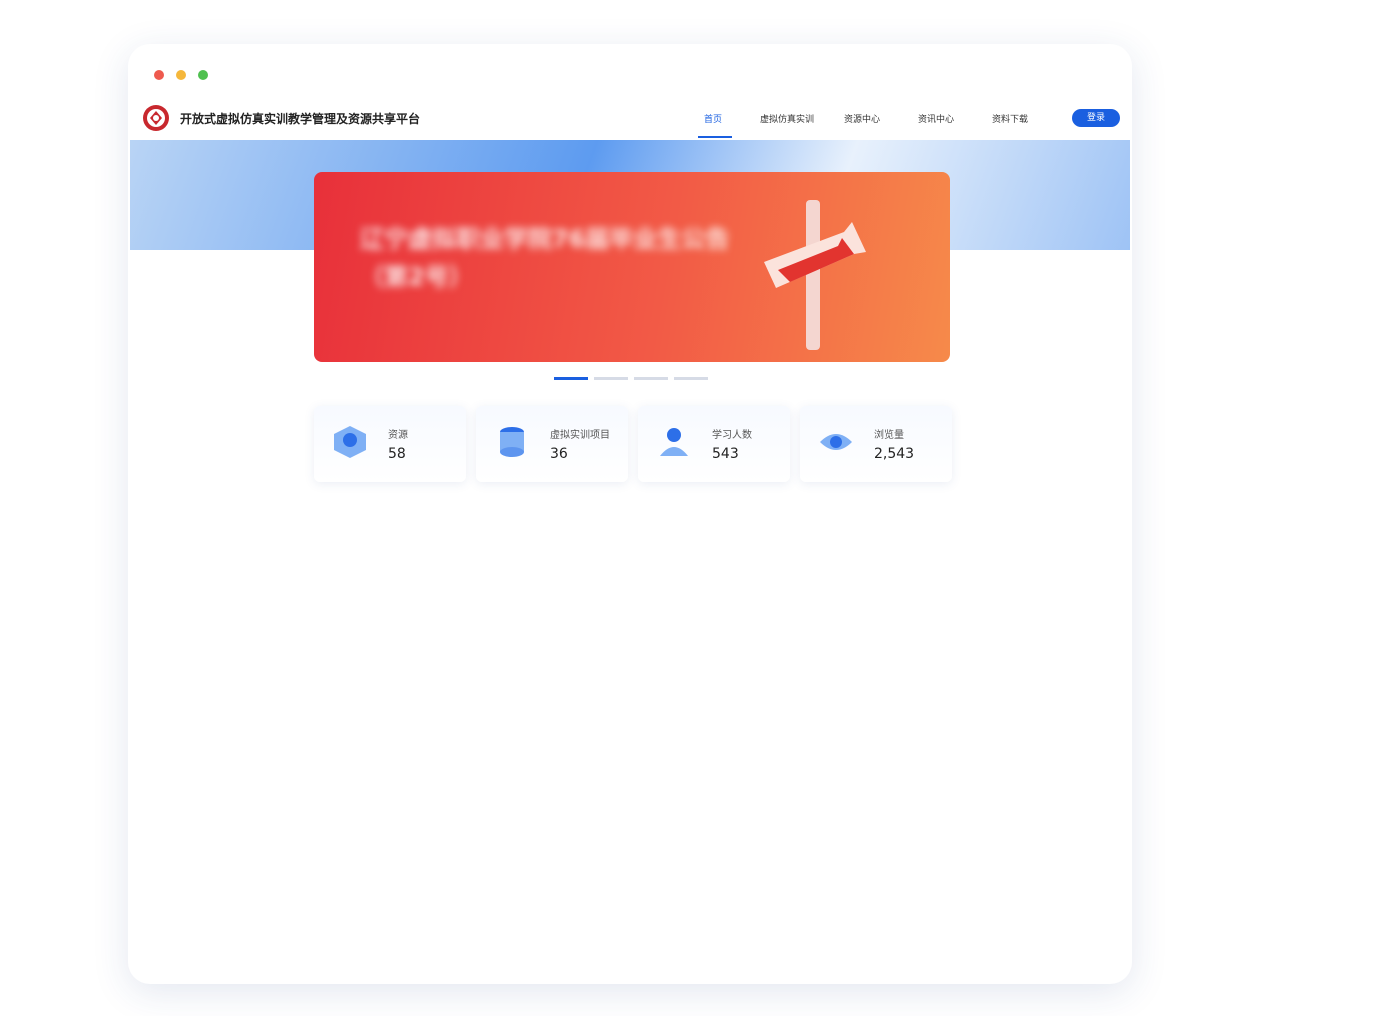 The height and width of the screenshot is (1016, 1376). I want to click on stat-label: 虚拟实训项目, so click(580, 435).